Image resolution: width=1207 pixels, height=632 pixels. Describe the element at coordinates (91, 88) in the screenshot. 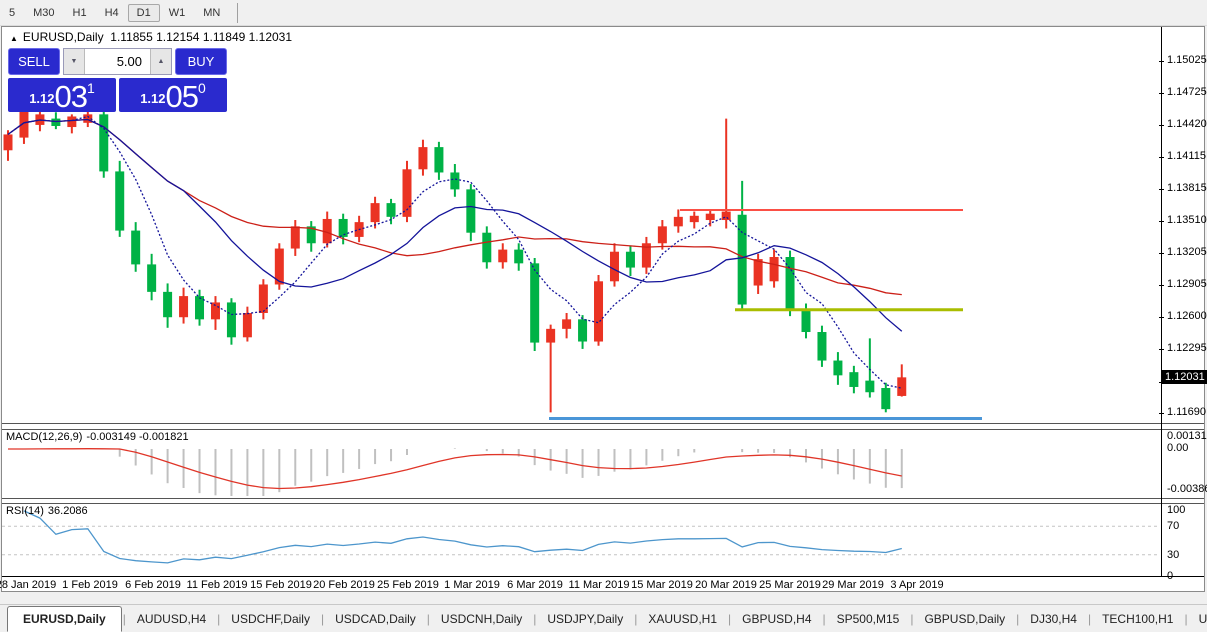

I see `sell-price-pip-digit: 1` at that location.